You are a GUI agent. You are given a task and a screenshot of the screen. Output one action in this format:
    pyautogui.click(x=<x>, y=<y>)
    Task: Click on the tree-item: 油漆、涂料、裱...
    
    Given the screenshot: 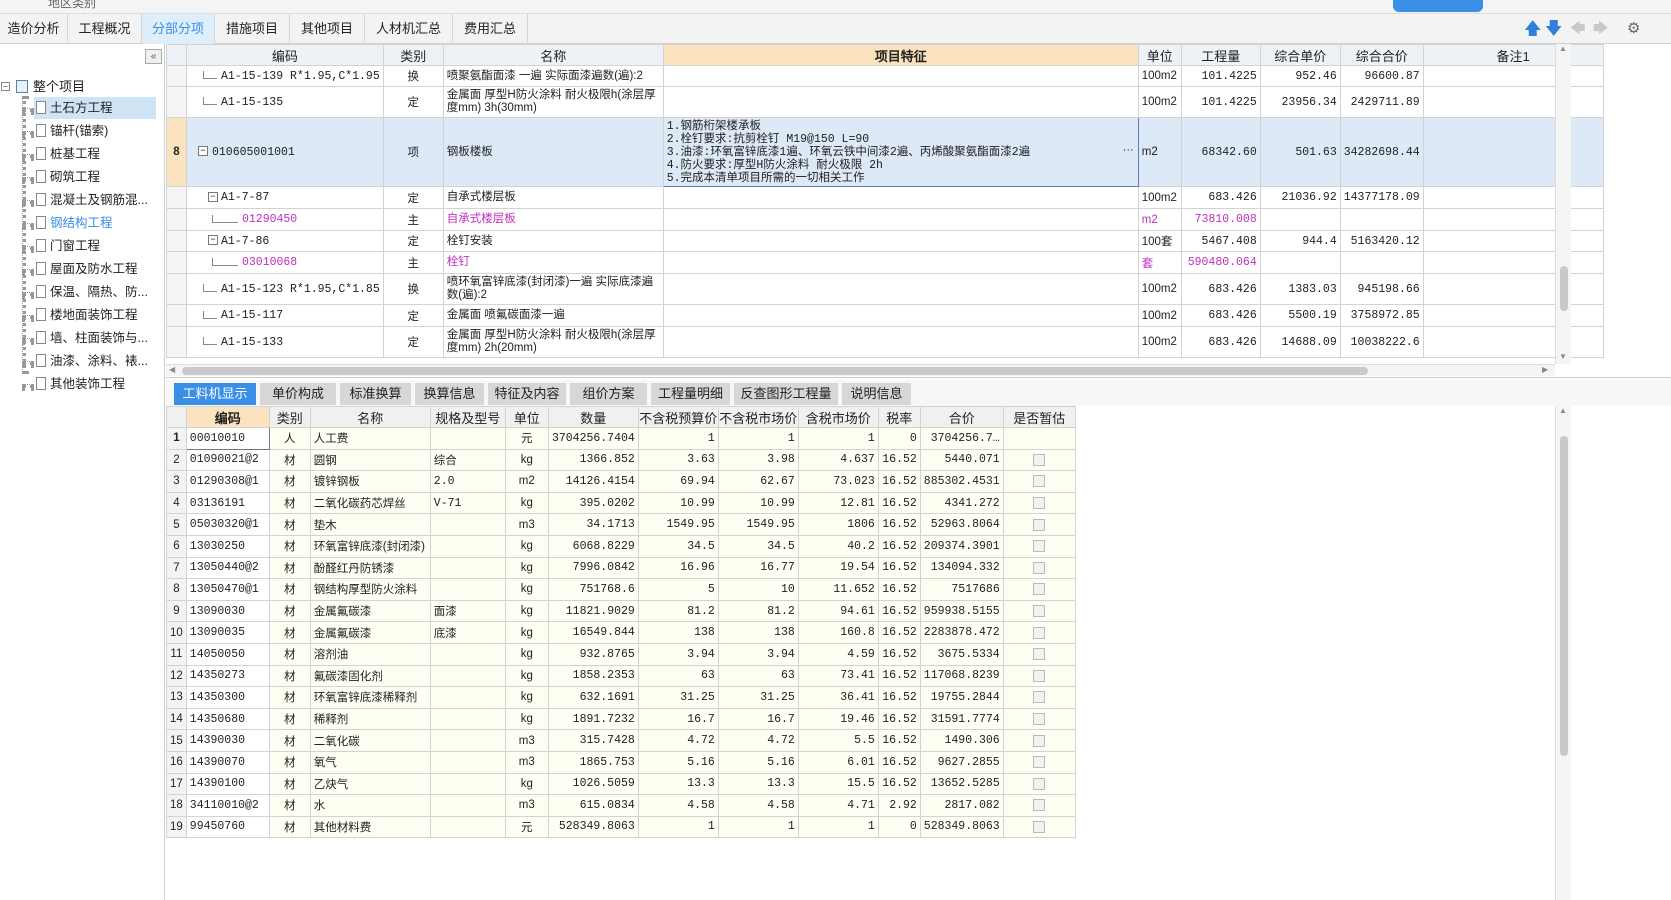 What is the action you would take?
    pyautogui.click(x=85, y=361)
    